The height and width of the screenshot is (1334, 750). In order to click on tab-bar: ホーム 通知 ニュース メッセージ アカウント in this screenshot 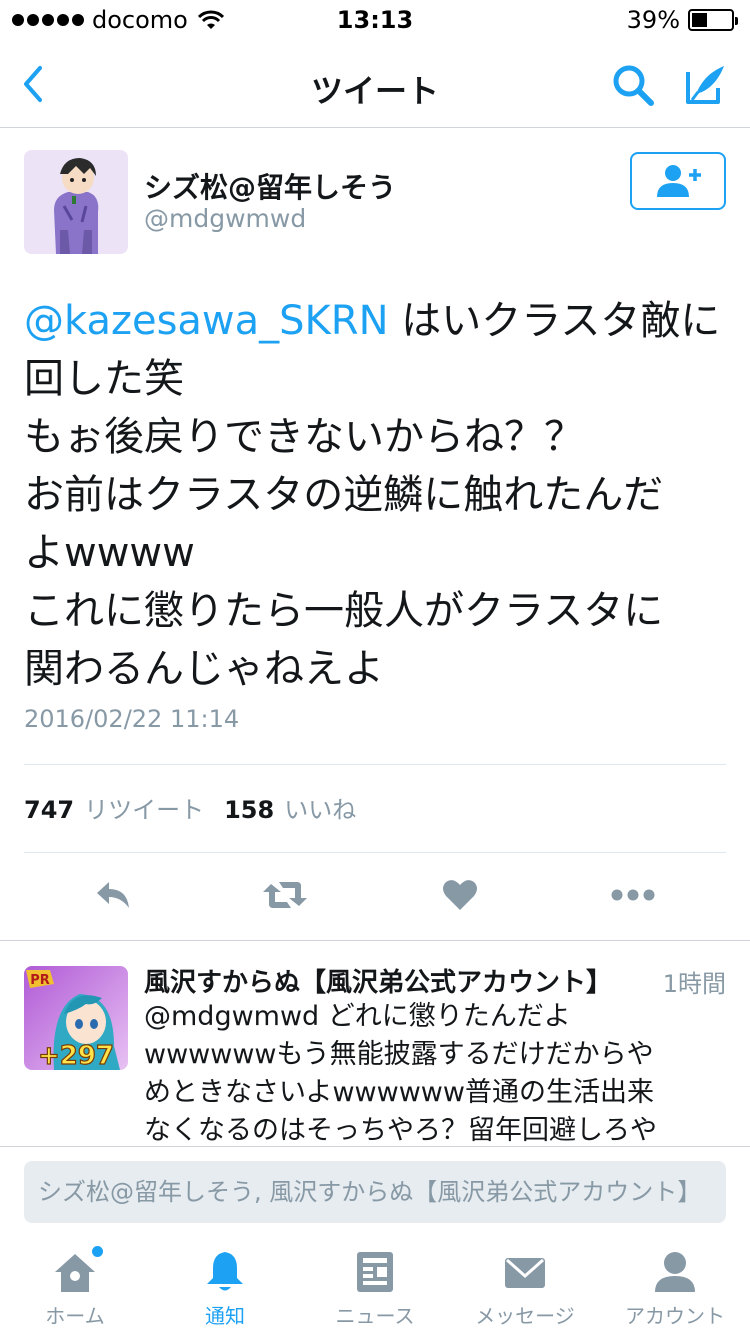, I will do `click(375, 1285)`.